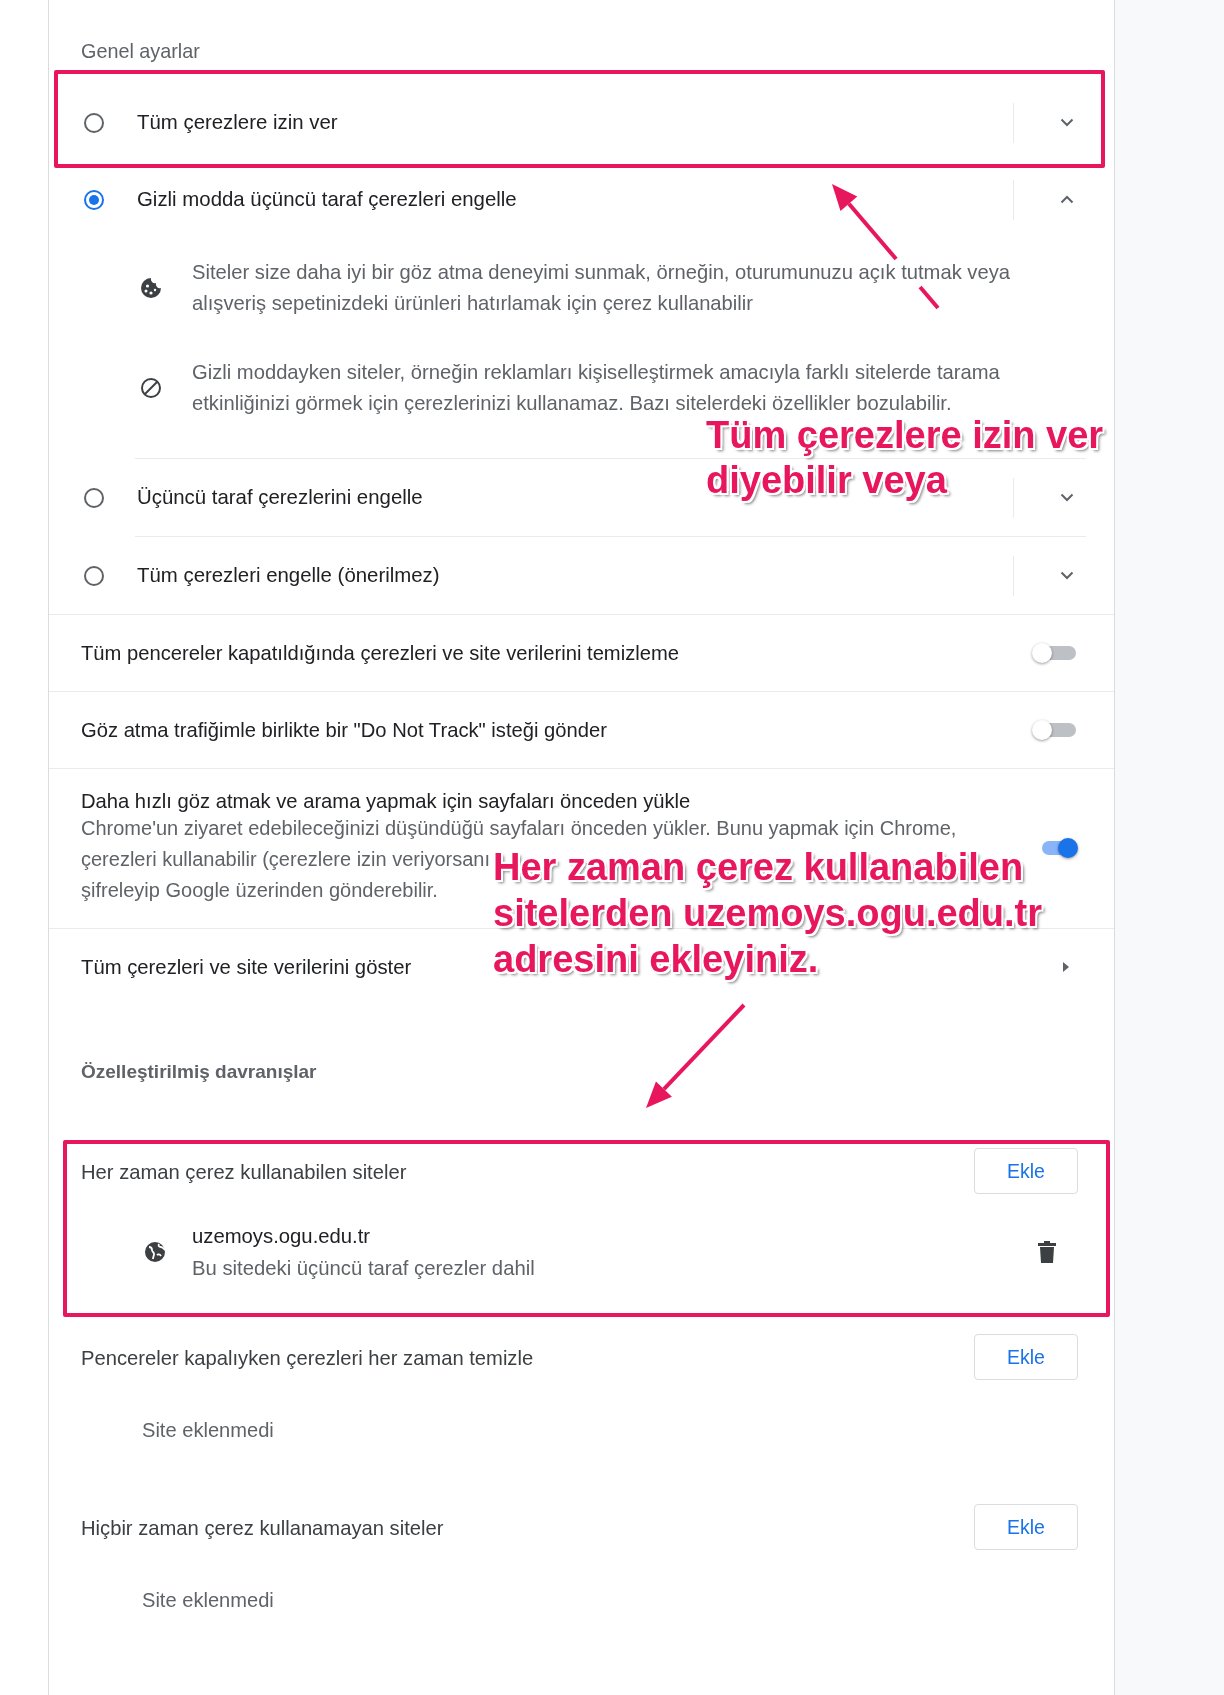  What do you see at coordinates (601, 288) in the screenshot?
I see `description-text: Siteler size daha iyi bir göz atma deneyimi sunmak, örneğin, oturumunuzu açık tutmak veya alışveriş sepetinizdeki ürünleri hatırlamak için çerez kullanabilir` at bounding box center [601, 288].